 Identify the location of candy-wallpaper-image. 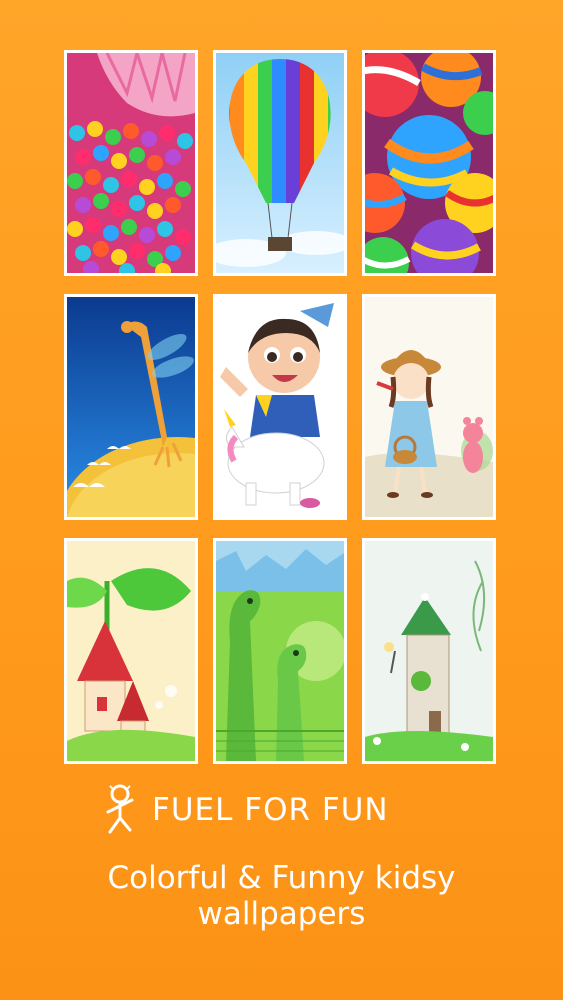
(131, 163).